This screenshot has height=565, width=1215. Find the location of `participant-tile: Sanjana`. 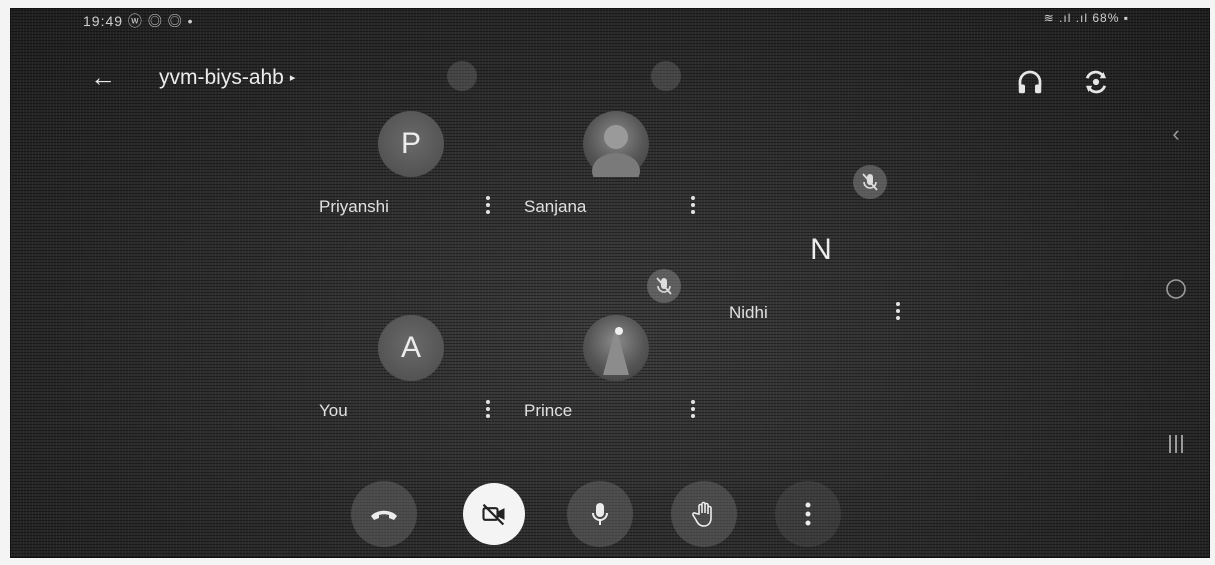

participant-tile: Sanjana is located at coordinates (616, 166).